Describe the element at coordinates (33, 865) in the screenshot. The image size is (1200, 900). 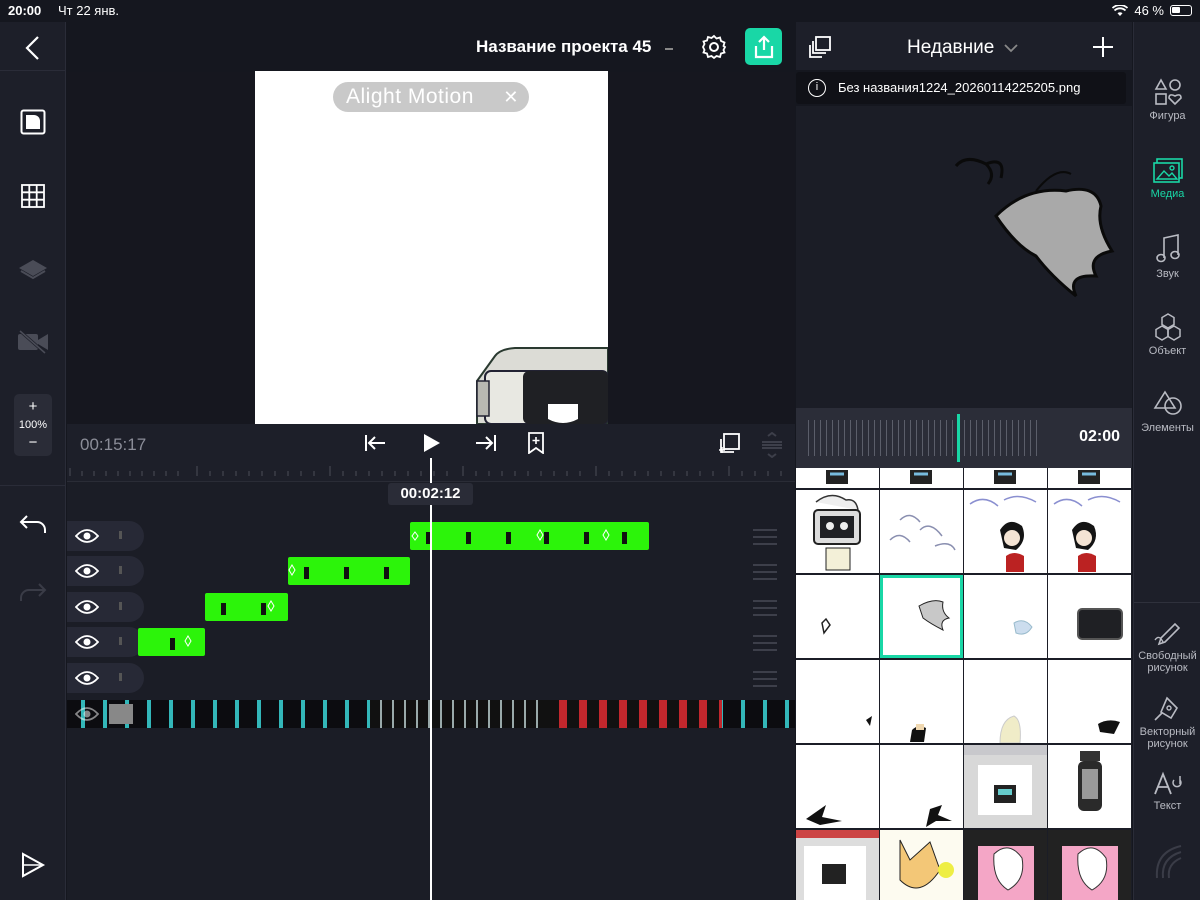
I see `play-mode-button` at that location.